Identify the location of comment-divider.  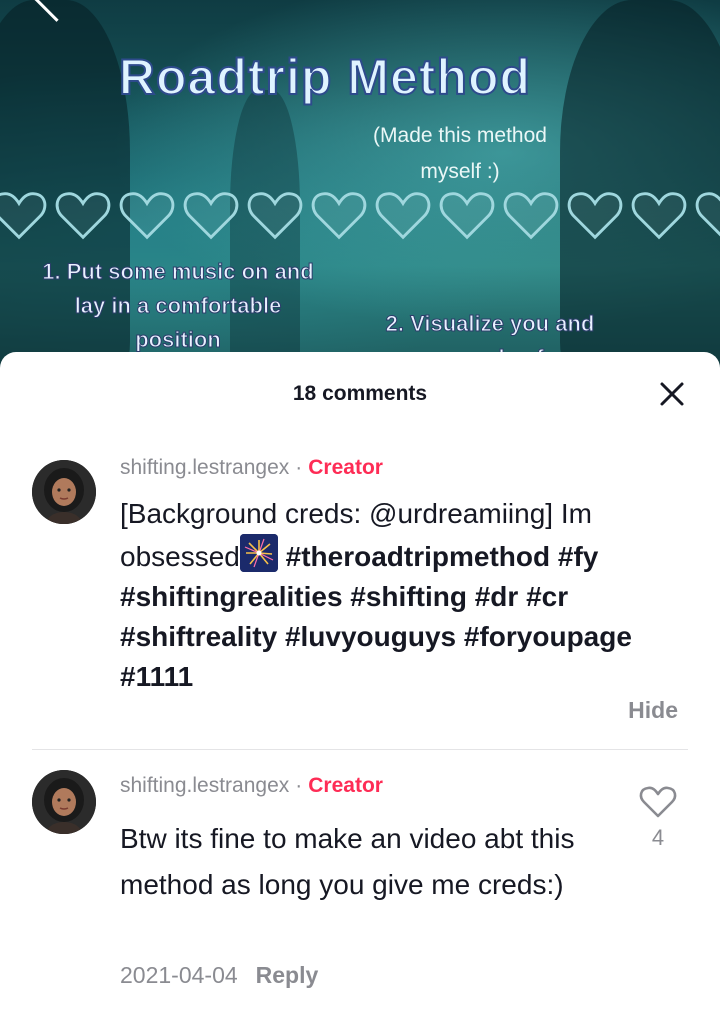
(360, 749).